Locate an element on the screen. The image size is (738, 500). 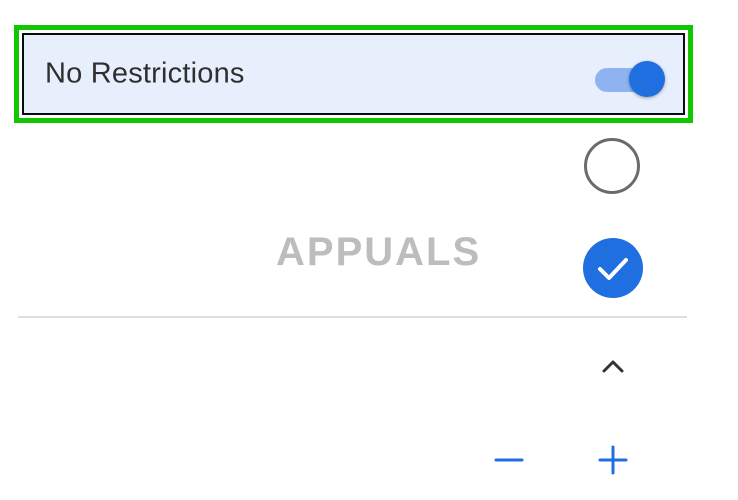
checkmark-icon is located at coordinates (613, 269).